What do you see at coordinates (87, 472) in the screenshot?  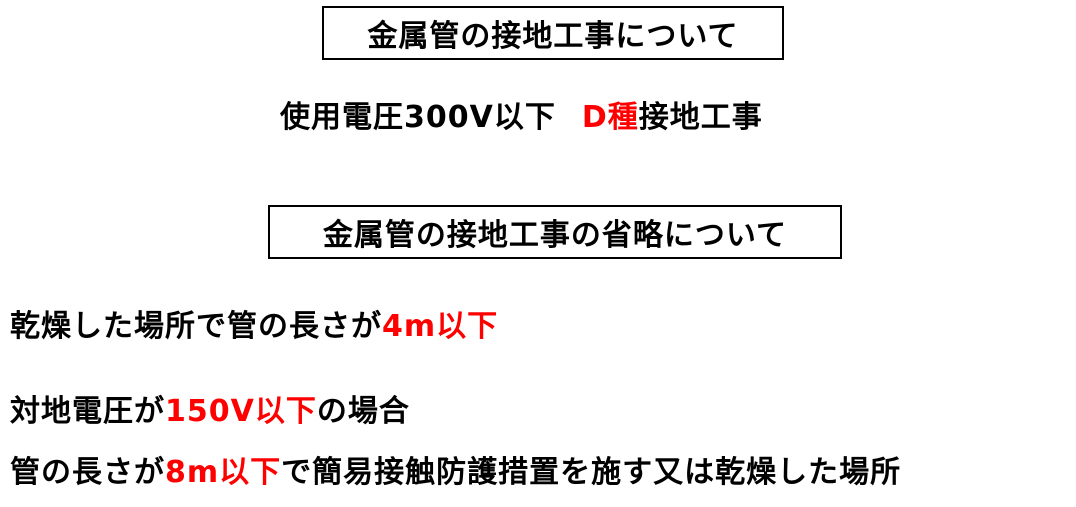 I see `line-4-before: 管の長さが` at bounding box center [87, 472].